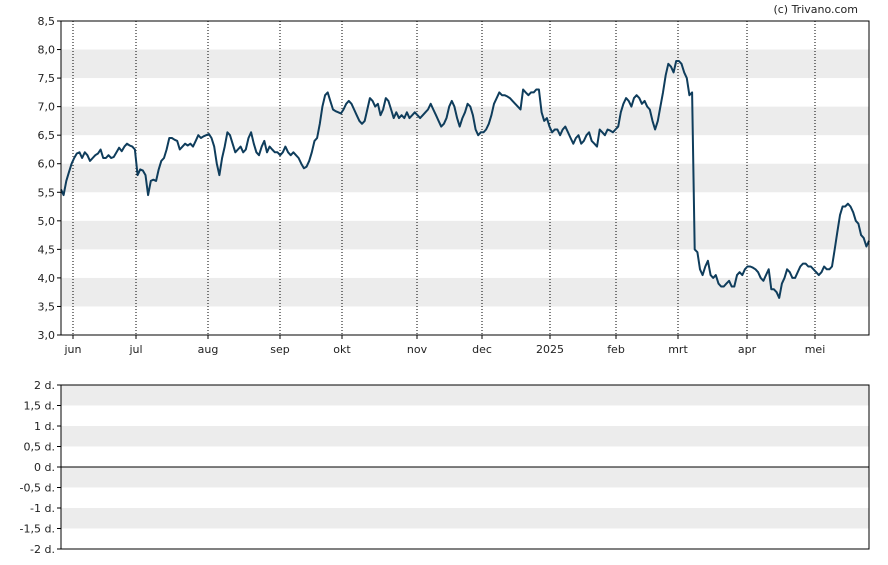  What do you see at coordinates (208, 349) in the screenshot?
I see `price-x-tick-label: aug` at bounding box center [208, 349].